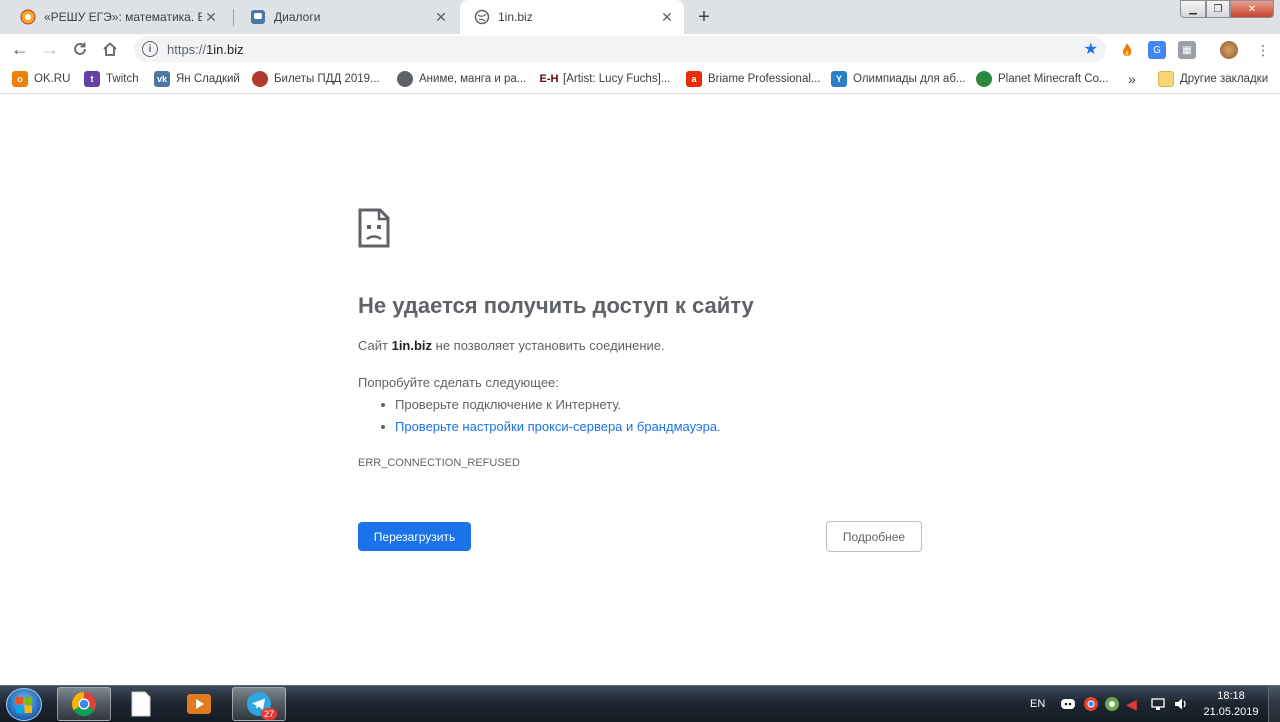 This screenshot has height=722, width=1280. I want to click on windows-logo-icon, so click(24, 704).